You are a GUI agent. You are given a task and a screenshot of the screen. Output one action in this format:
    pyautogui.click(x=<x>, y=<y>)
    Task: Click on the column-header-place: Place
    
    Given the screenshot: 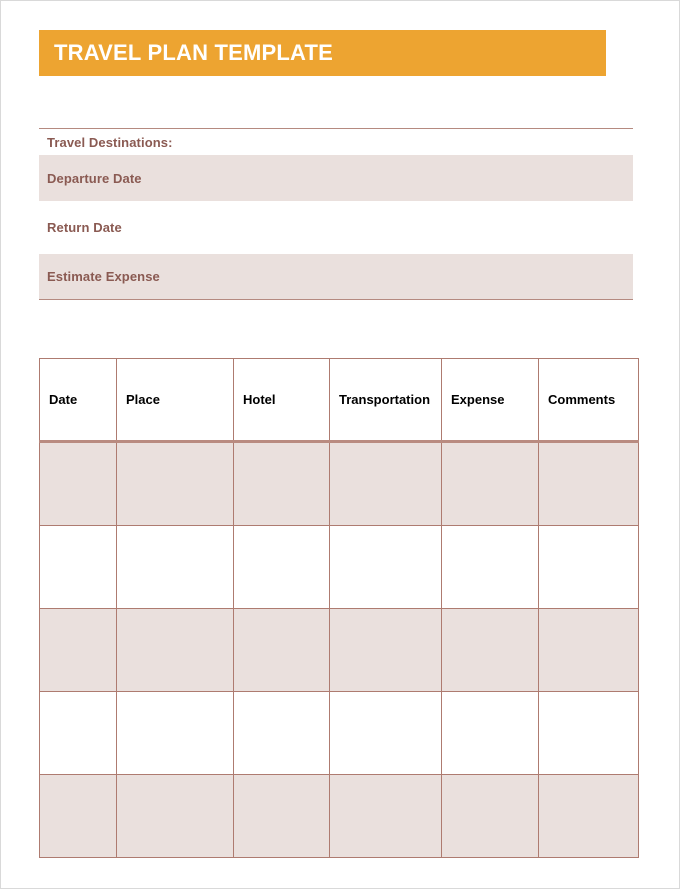 What is the action you would take?
    pyautogui.click(x=175, y=400)
    